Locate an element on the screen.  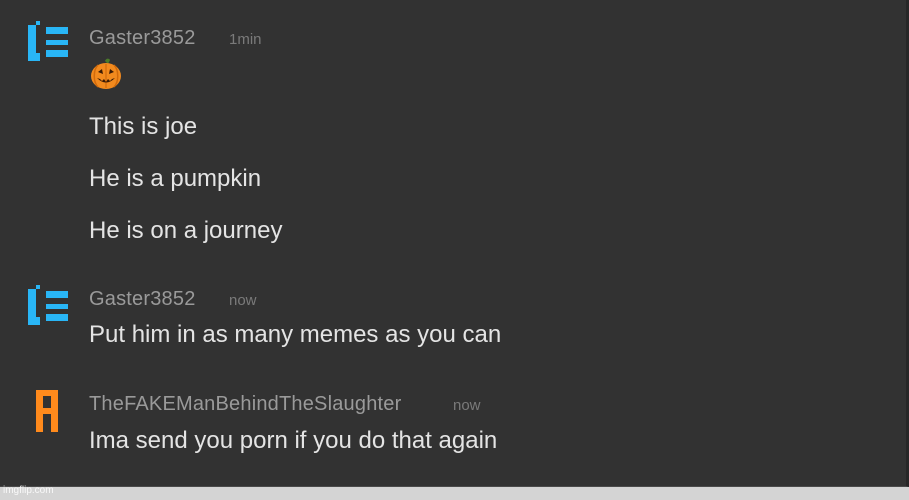
jack-o-lantern-icon is located at coordinates (106, 73).